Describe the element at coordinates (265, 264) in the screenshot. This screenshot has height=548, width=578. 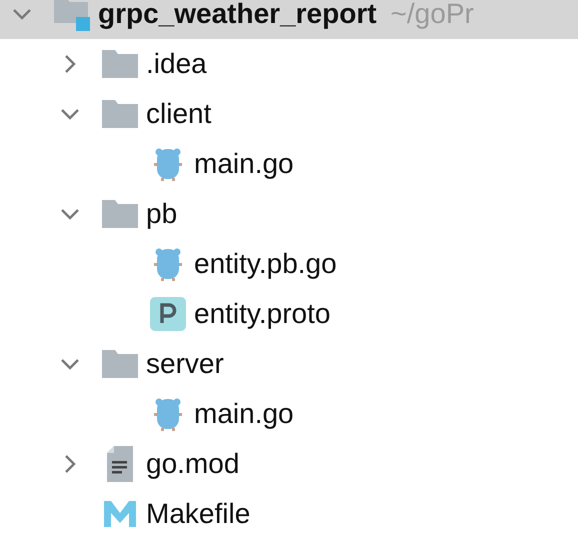
I see `item-name: entity.pb.go` at that location.